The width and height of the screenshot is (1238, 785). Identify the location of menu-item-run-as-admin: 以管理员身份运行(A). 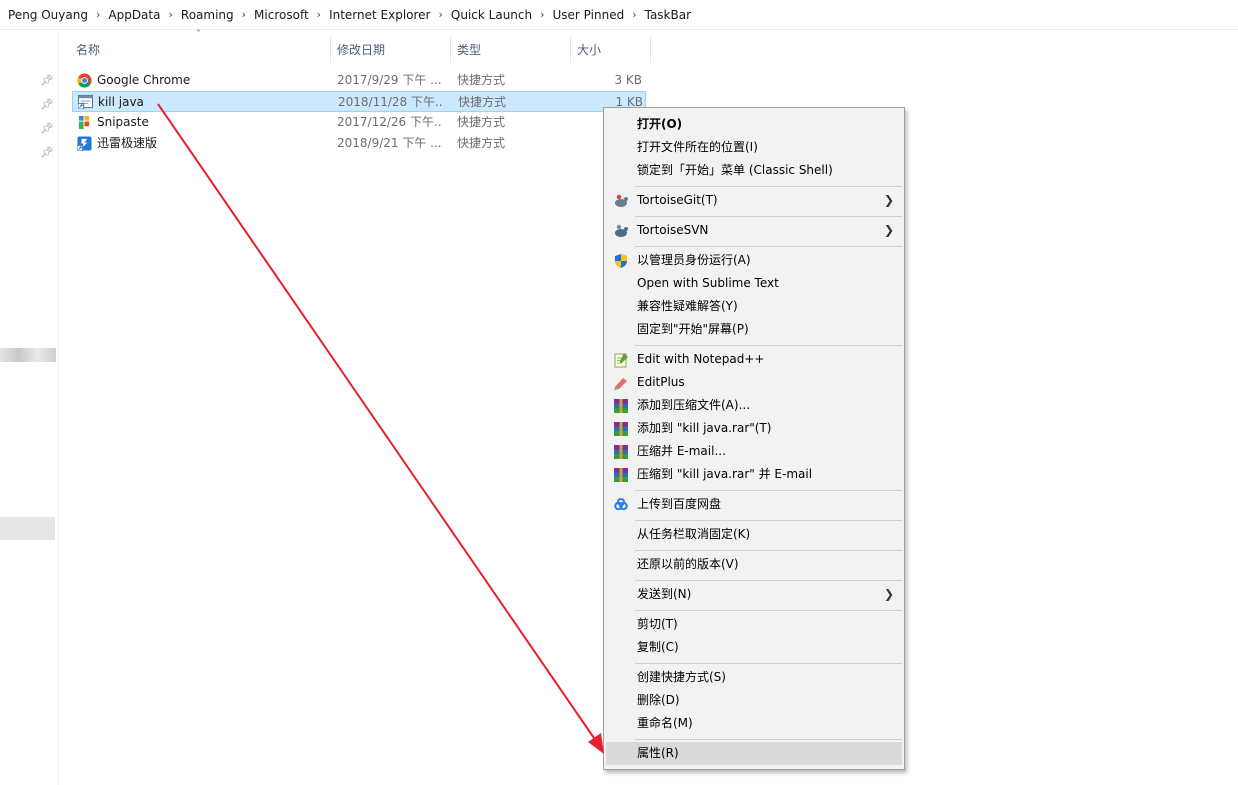
(754, 260).